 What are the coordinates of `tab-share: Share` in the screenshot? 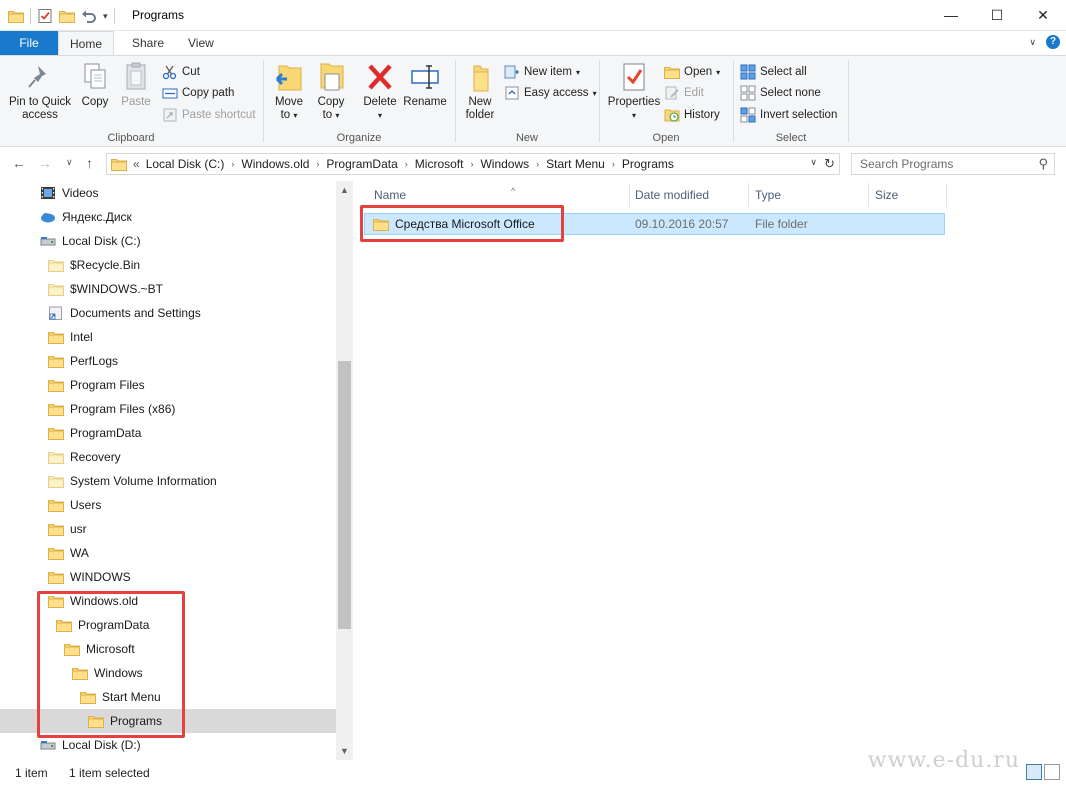 It's located at (148, 43).